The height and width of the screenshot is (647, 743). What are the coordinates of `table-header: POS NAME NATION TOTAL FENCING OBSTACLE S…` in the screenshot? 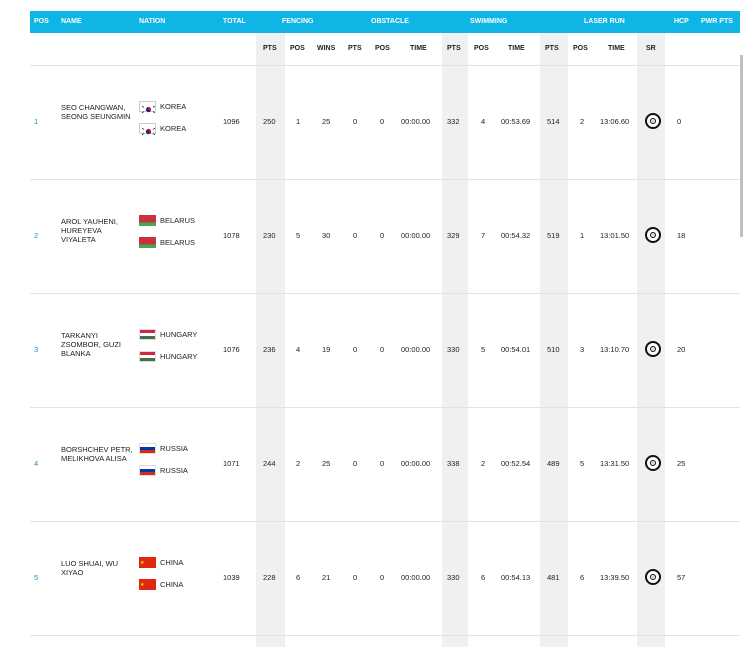 It's located at (385, 22).